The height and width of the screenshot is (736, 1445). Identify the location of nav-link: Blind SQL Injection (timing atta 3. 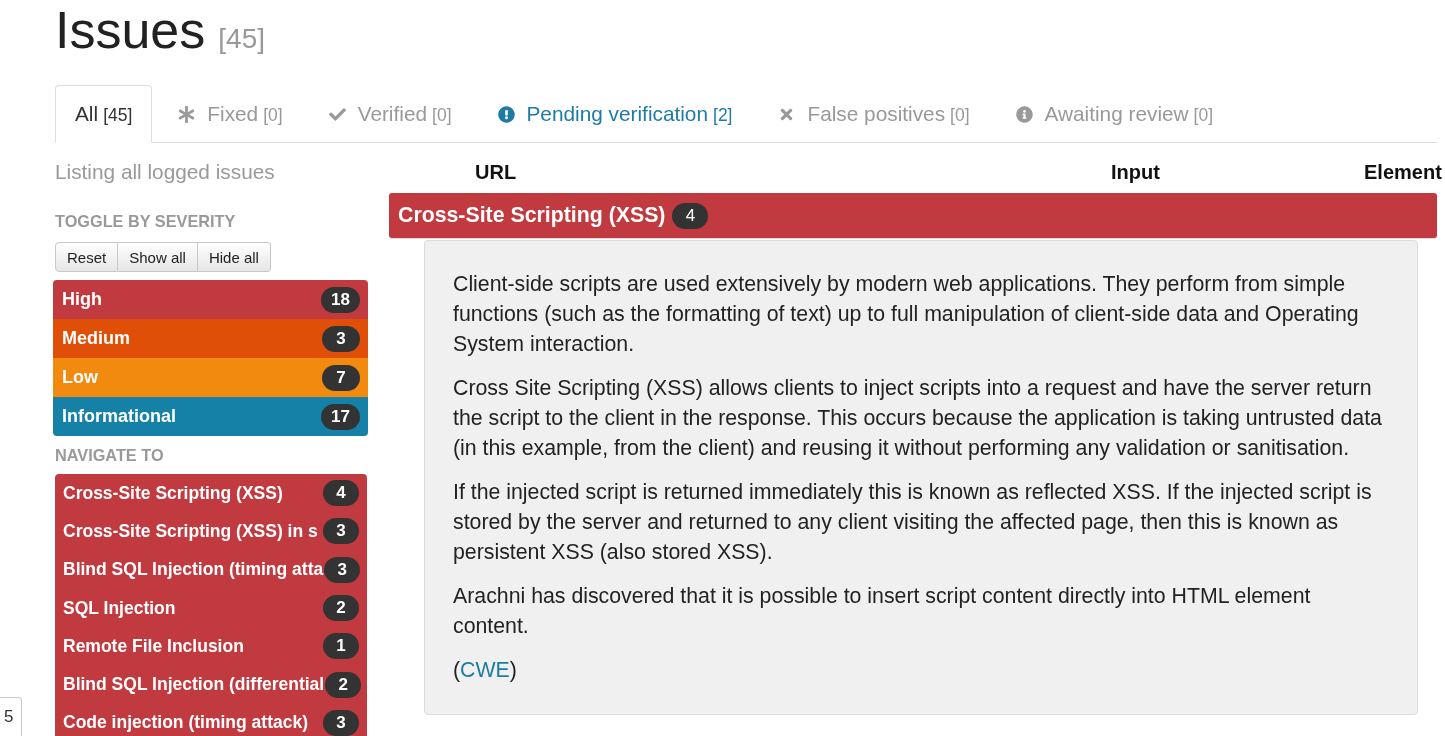
(211, 569).